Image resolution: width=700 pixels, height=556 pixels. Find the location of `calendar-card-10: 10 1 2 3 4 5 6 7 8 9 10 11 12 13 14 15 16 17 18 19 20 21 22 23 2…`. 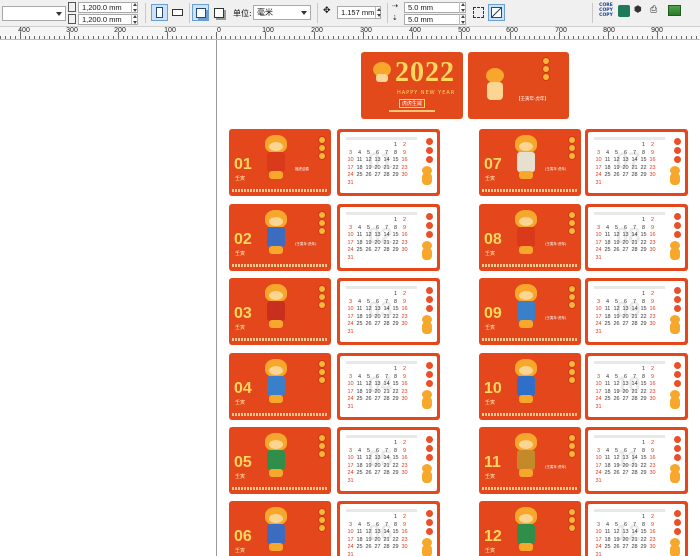

calendar-card-10: 10 1 2 3 4 5 6 7 8 9 10 11 12 13 14 15 16 17 18 19 20 21 22 23 2… is located at coordinates (636, 386).